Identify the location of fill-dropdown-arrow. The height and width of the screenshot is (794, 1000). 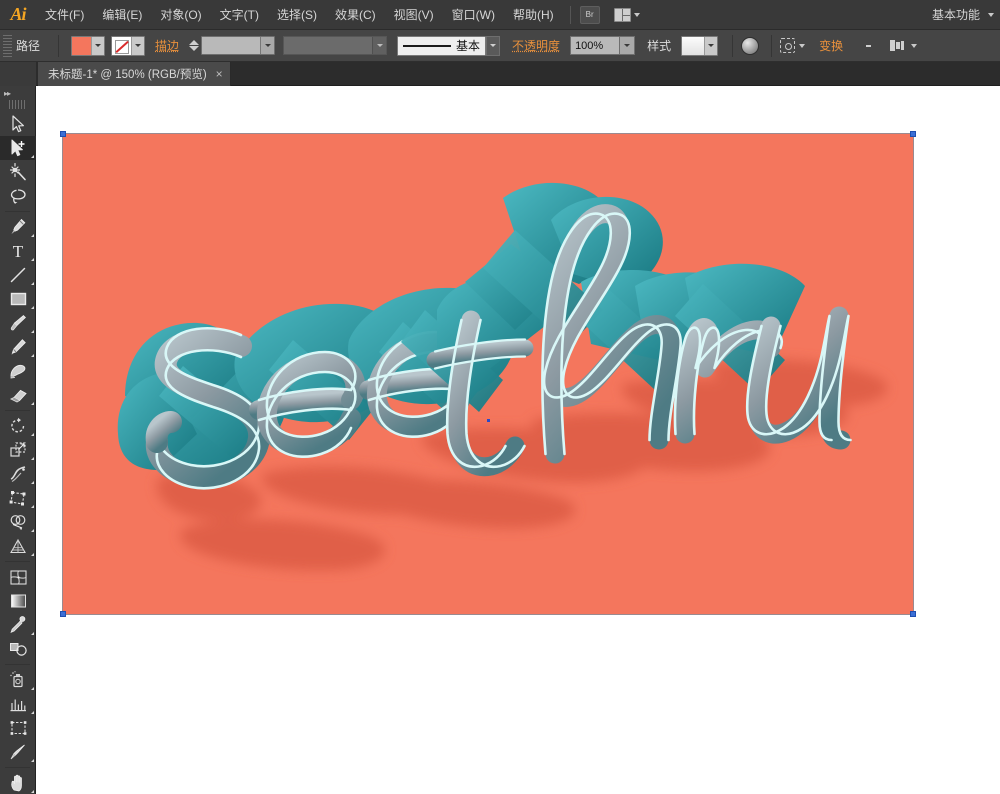
(98, 45).